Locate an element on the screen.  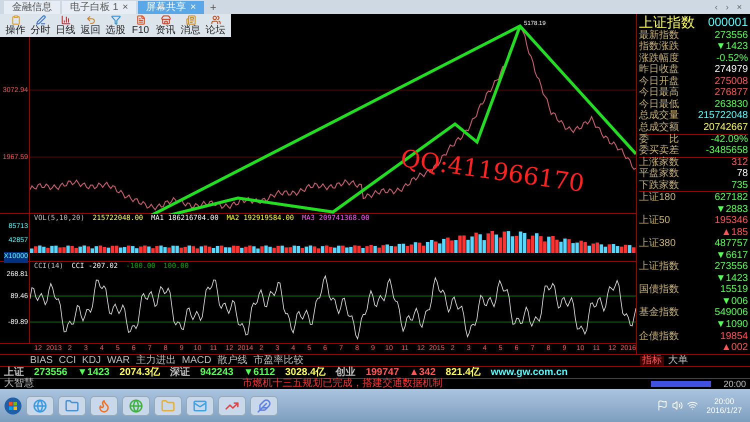
document-icon is located at coordinates (141, 20).